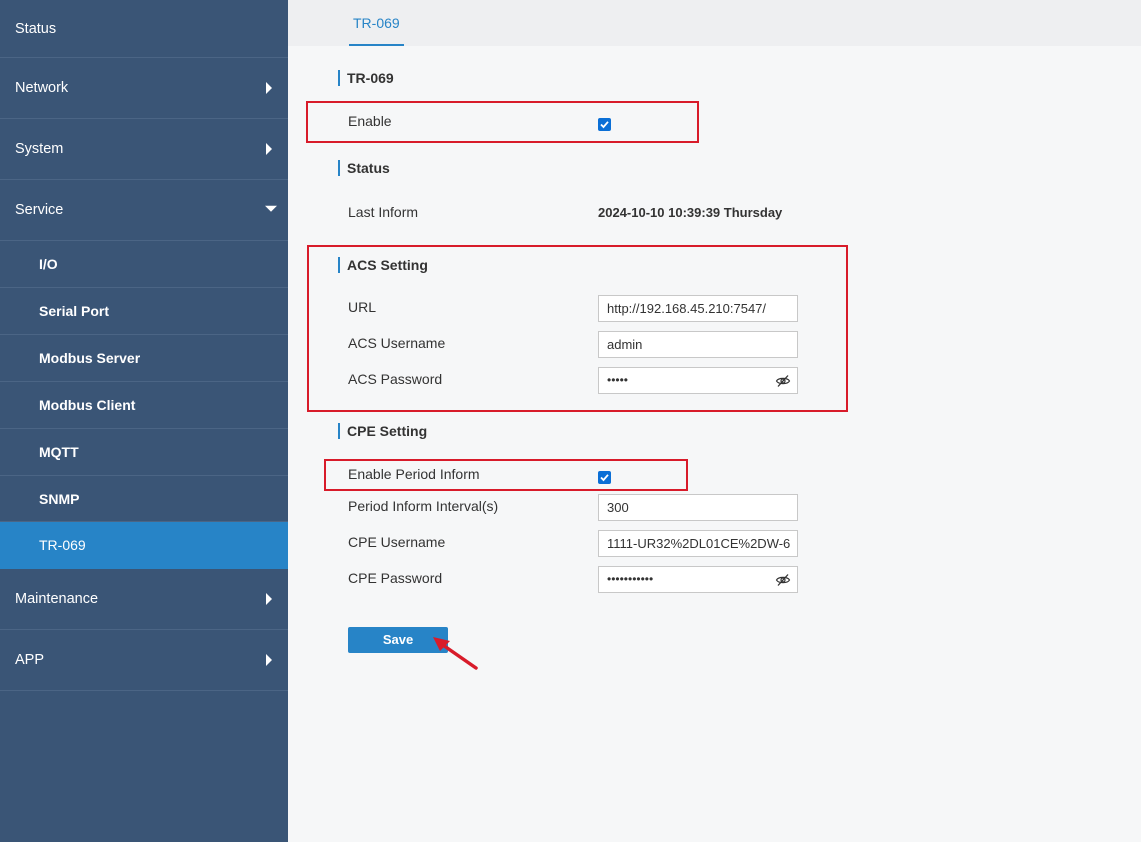  Describe the element at coordinates (382, 431) in the screenshot. I see `section-title-cpe: CPE Setting` at that location.